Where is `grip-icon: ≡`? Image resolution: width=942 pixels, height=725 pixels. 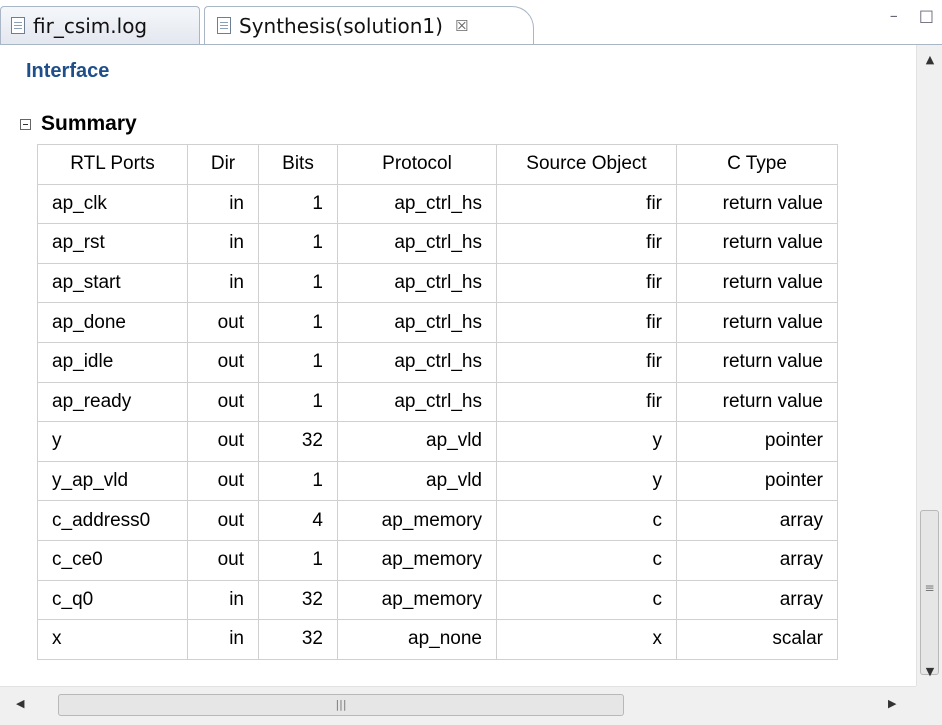
grip-icon: ≡ is located at coordinates (929, 588).